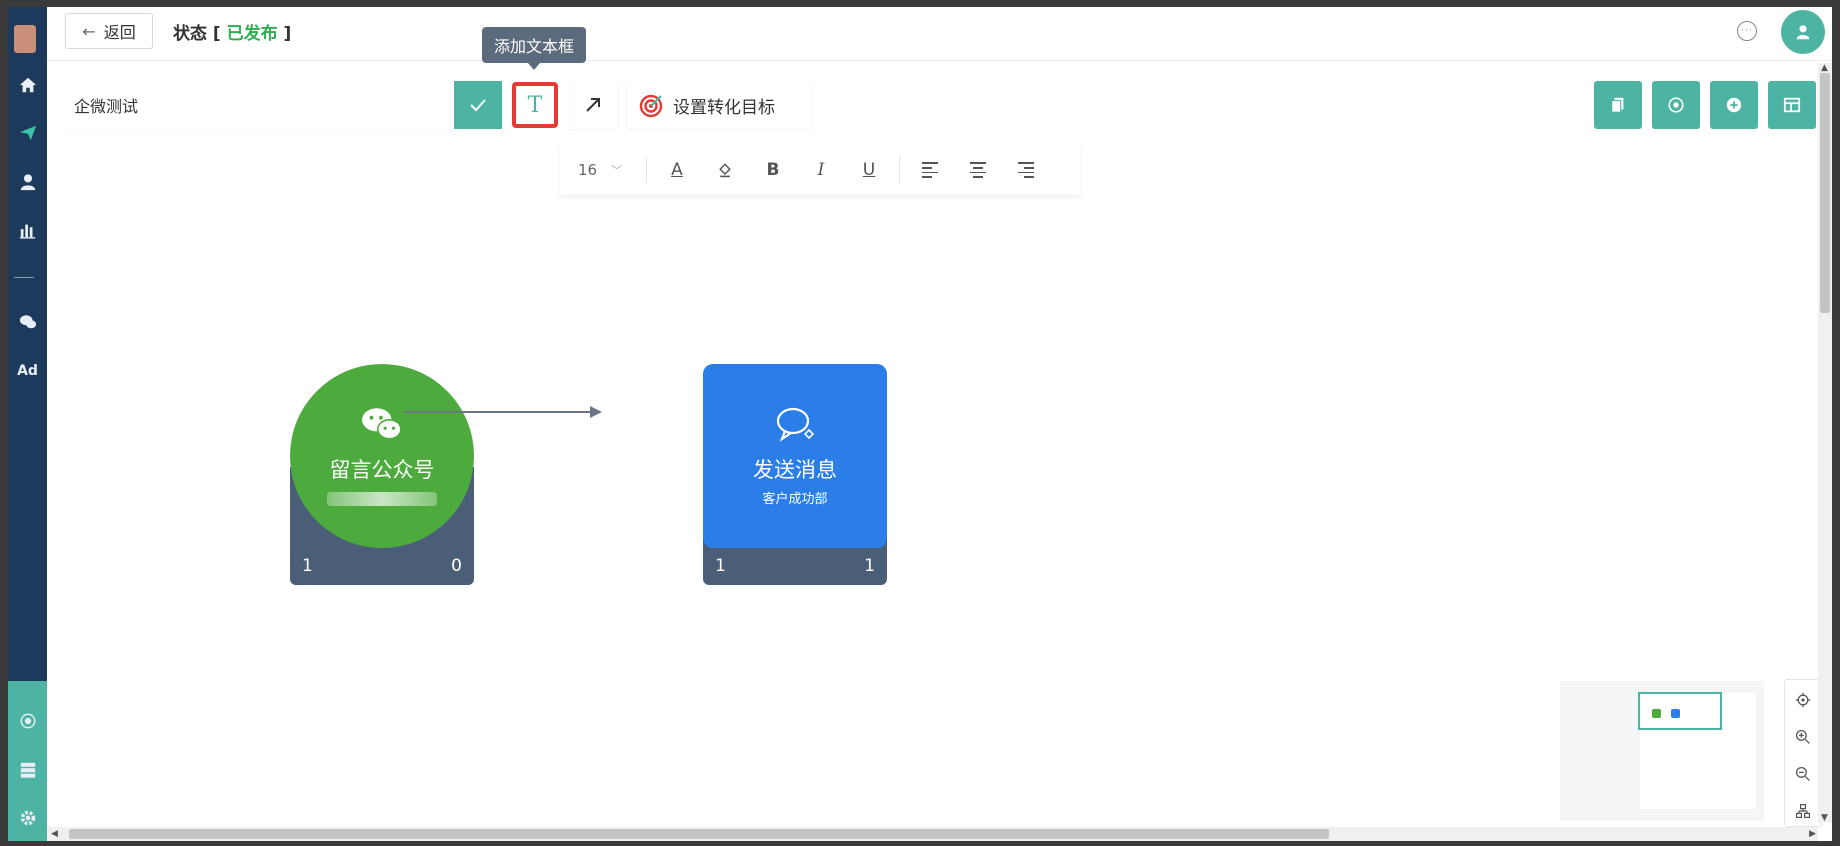  I want to click on hub-icon, so click(27, 721).